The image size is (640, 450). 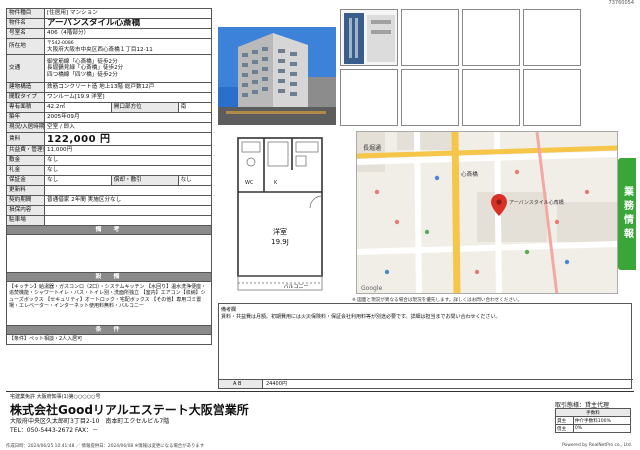 I want to click on footer-divider, so click(x=320, y=391).